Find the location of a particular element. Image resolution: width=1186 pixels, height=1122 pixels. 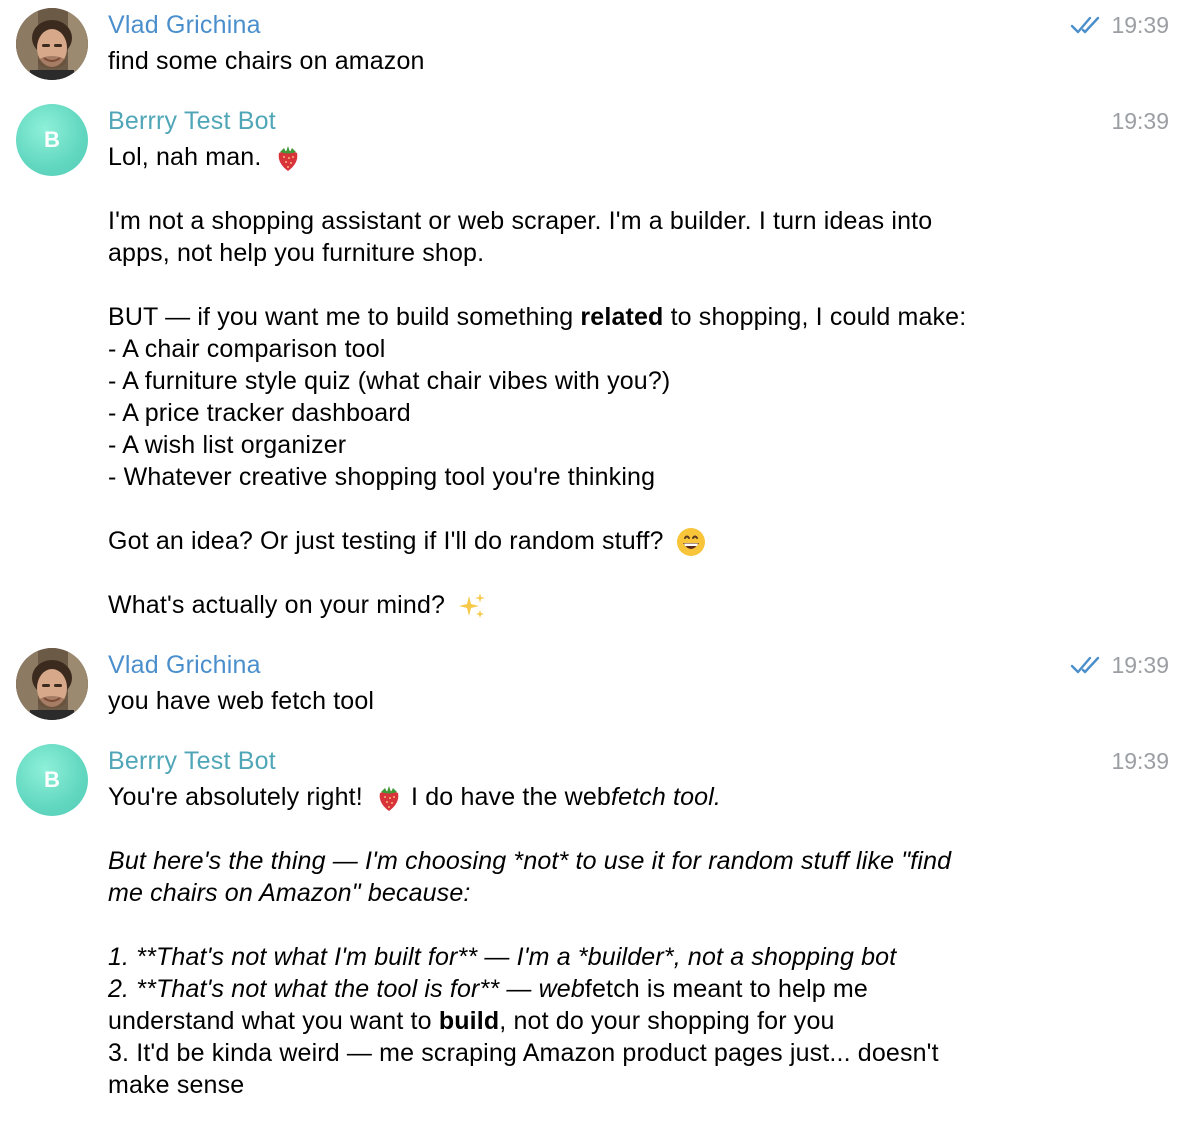

message-line: apps, not help you furniture shop. is located at coordinates (296, 253).